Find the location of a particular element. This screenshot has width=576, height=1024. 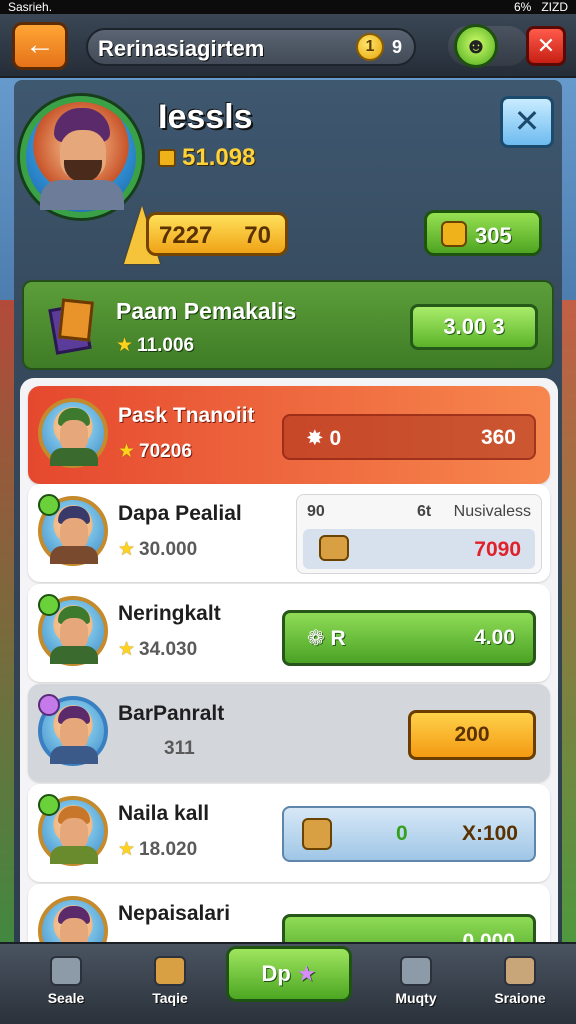

reward-left: ✸ 0 is located at coordinates (323, 438).